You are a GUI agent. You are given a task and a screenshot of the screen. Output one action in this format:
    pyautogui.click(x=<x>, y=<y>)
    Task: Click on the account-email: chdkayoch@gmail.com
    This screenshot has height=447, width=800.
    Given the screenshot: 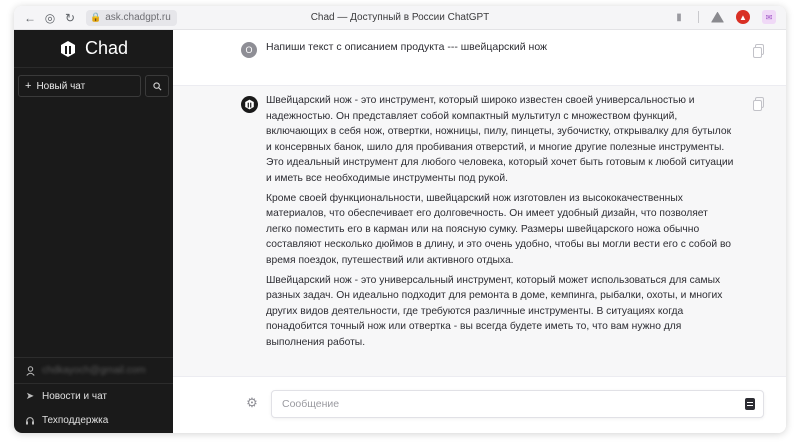 What is the action you would take?
    pyautogui.click(x=94, y=370)
    